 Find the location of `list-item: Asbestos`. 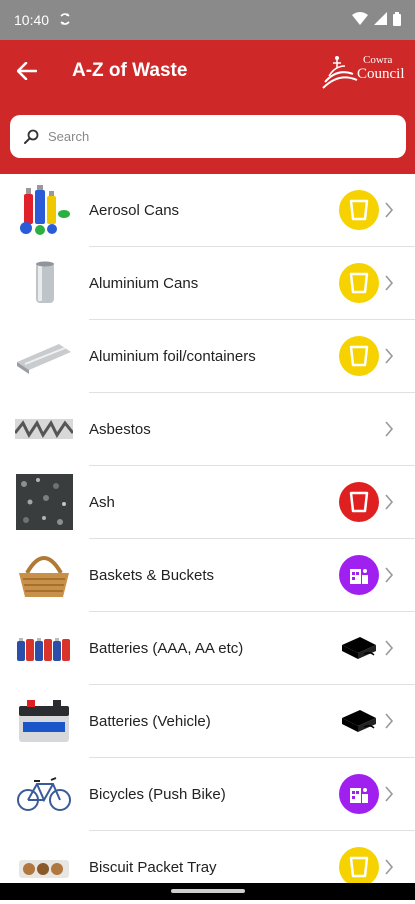

list-item: Asbestos is located at coordinates (207, 429).